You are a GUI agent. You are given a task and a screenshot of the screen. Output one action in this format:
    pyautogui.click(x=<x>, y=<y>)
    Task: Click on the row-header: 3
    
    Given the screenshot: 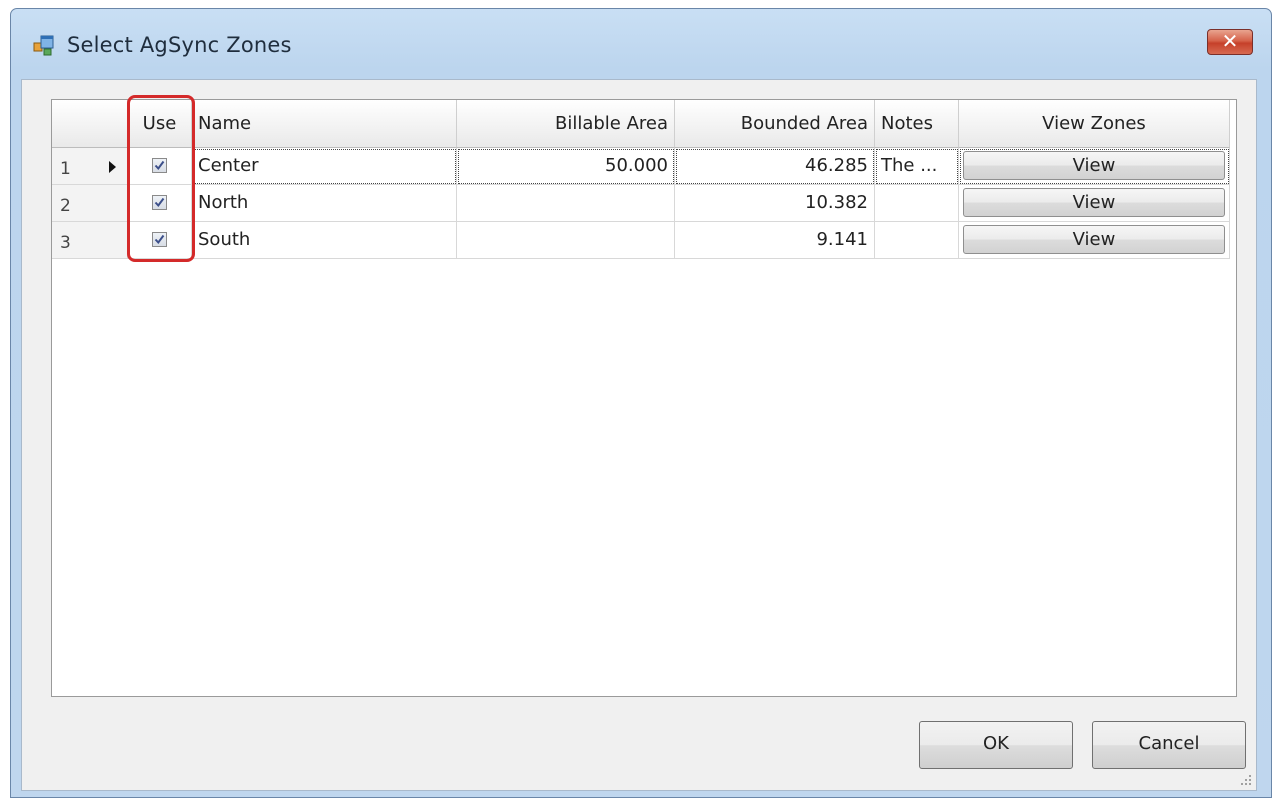 What is the action you would take?
    pyautogui.click(x=90, y=240)
    